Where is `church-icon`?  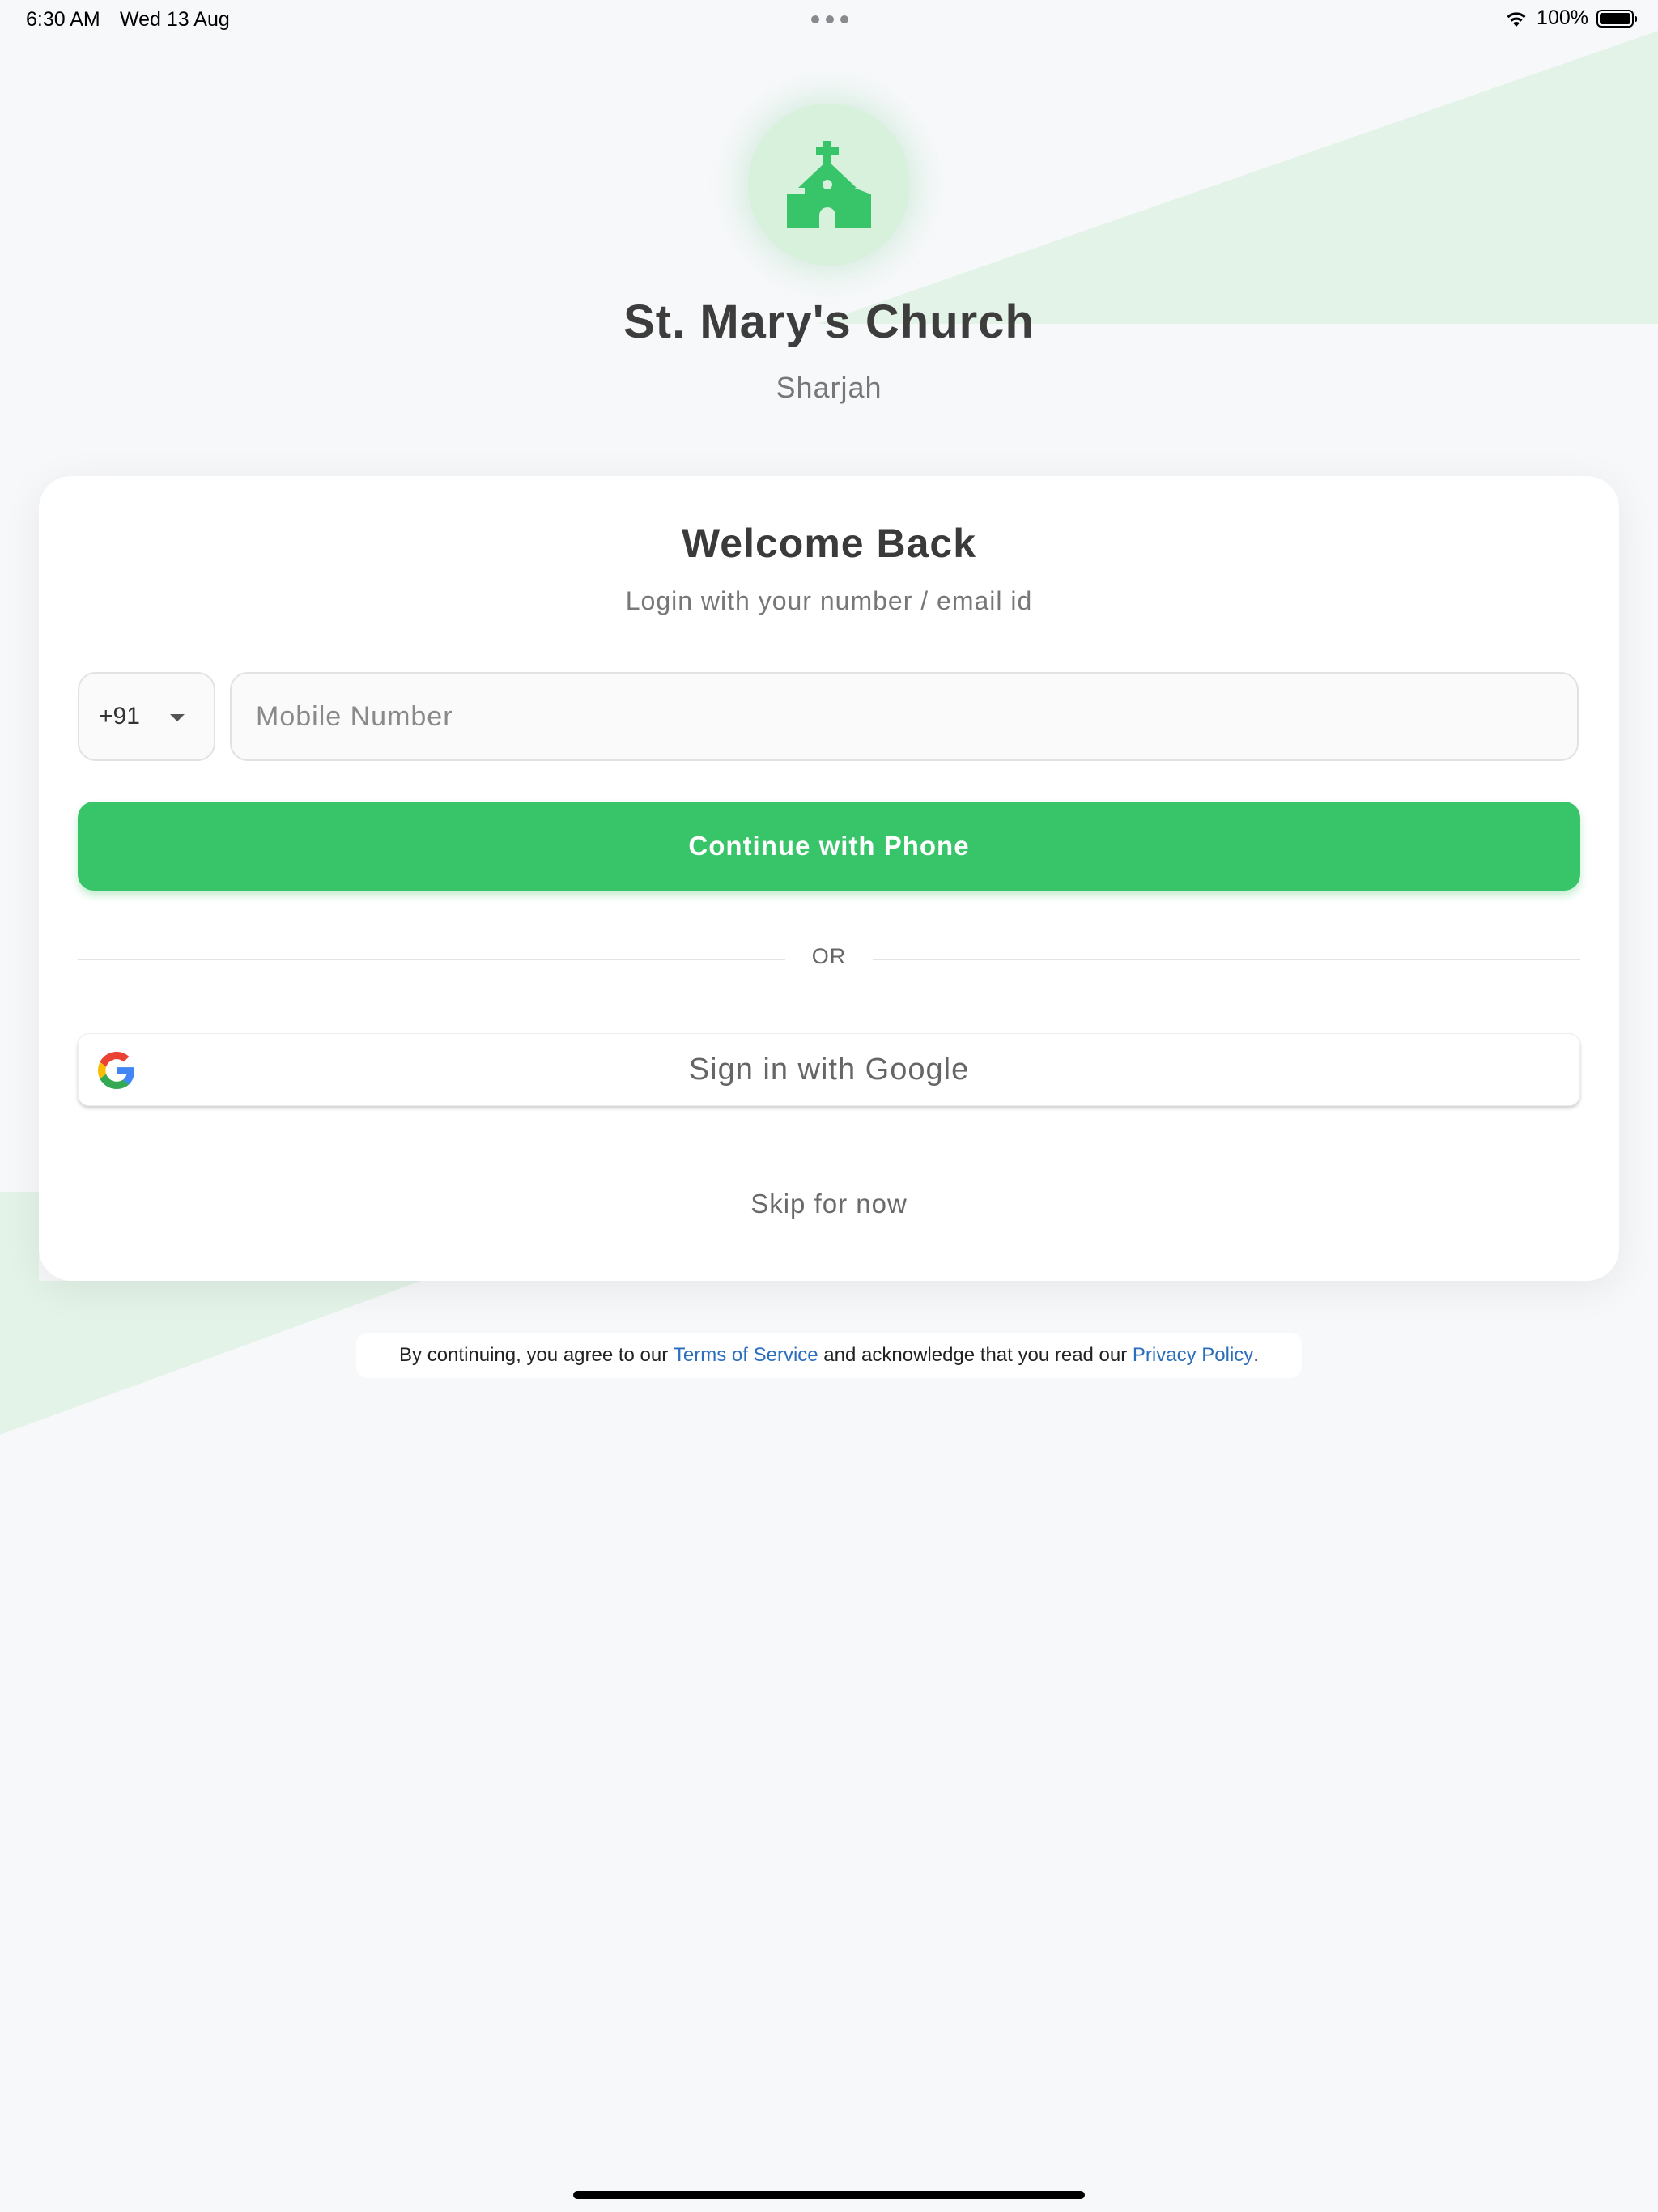 church-icon is located at coordinates (829, 185).